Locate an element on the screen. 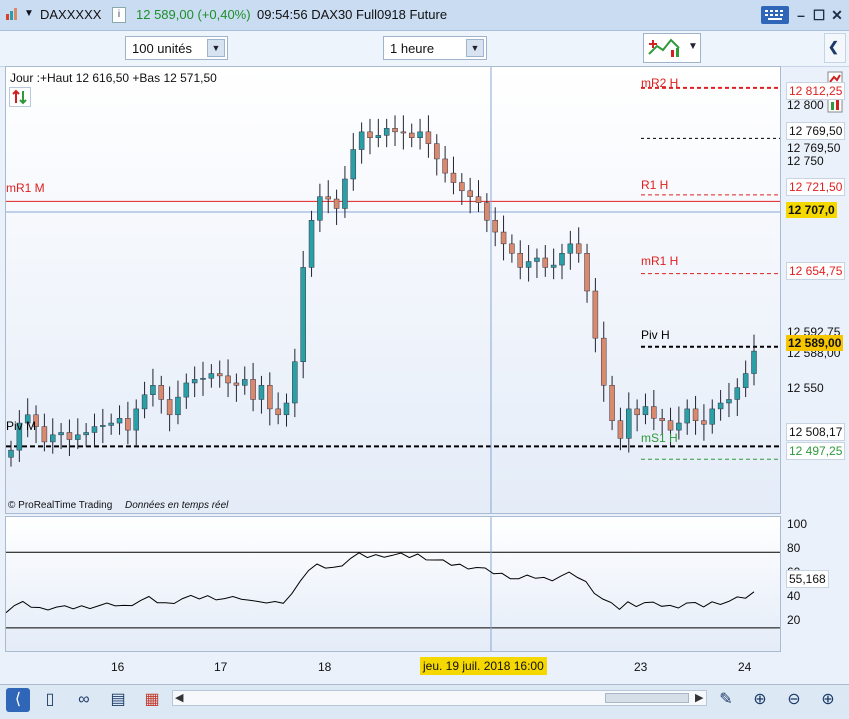  mr1m-label: mR1 M is located at coordinates (25, 188).